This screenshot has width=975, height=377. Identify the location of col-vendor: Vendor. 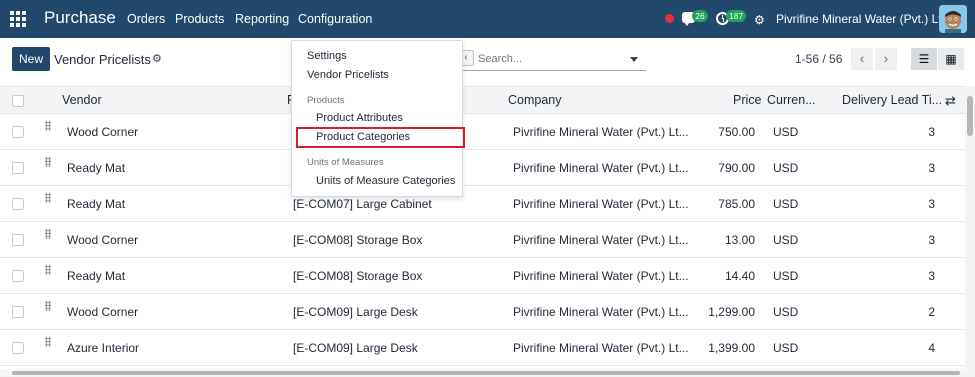
(82, 100).